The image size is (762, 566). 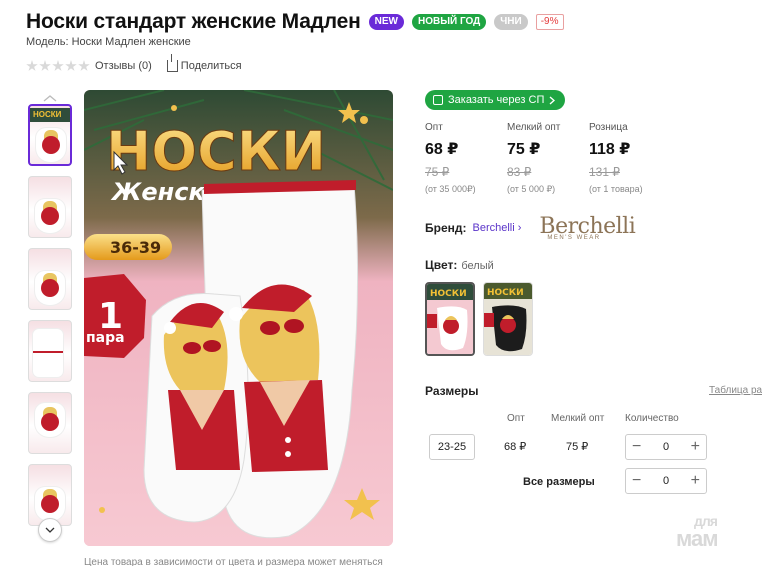 What do you see at coordinates (574, 238) in the screenshot?
I see `brand-logo-sub: MEN'S WEAR` at bounding box center [574, 238].